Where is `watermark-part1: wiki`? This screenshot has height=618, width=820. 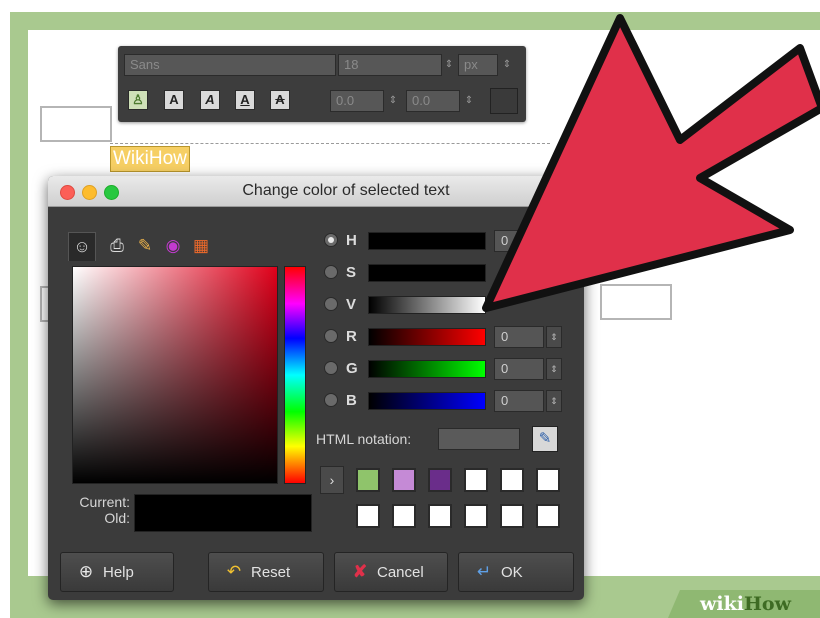
watermark-part1: wiki is located at coordinates (722, 604).